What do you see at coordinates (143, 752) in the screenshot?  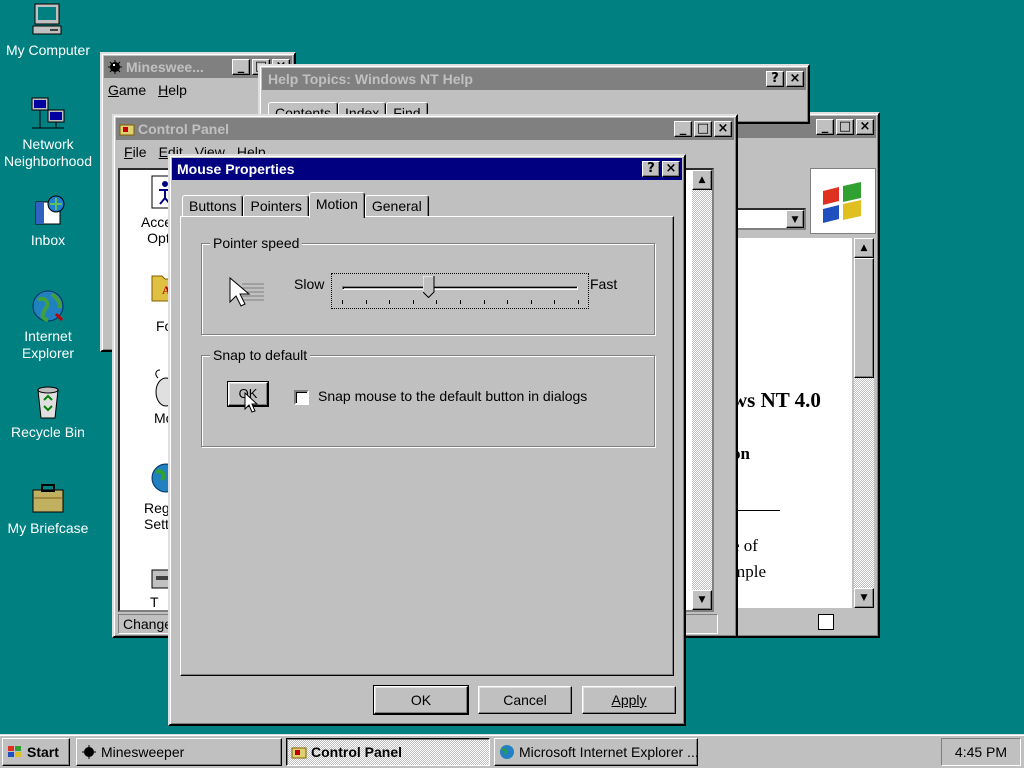 I see `task-label: Minesweeper` at bounding box center [143, 752].